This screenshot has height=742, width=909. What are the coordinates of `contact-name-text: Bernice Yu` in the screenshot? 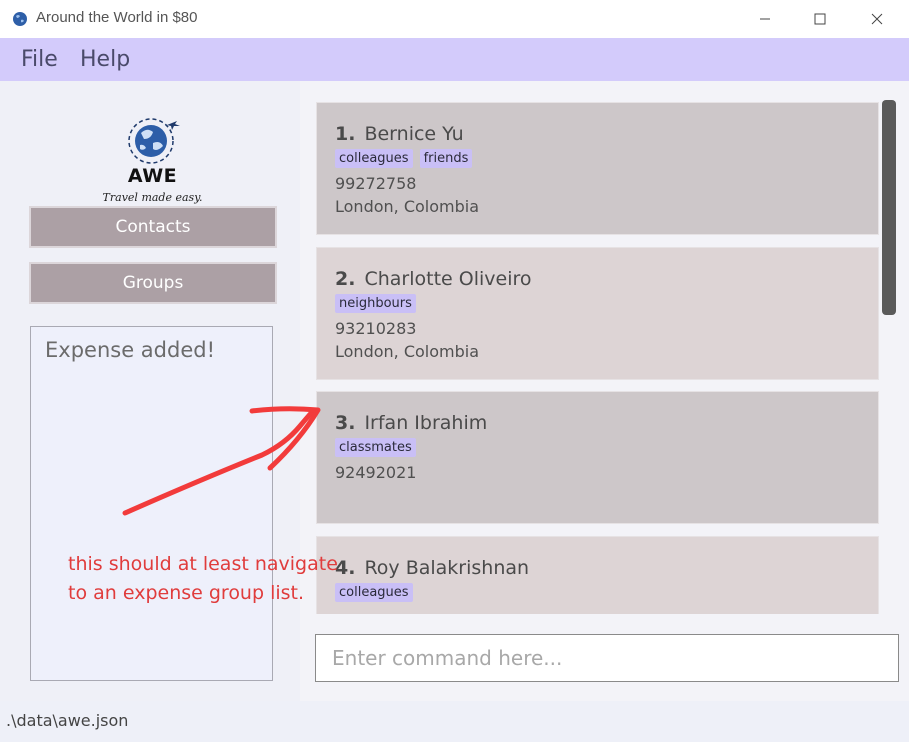 It's located at (414, 134).